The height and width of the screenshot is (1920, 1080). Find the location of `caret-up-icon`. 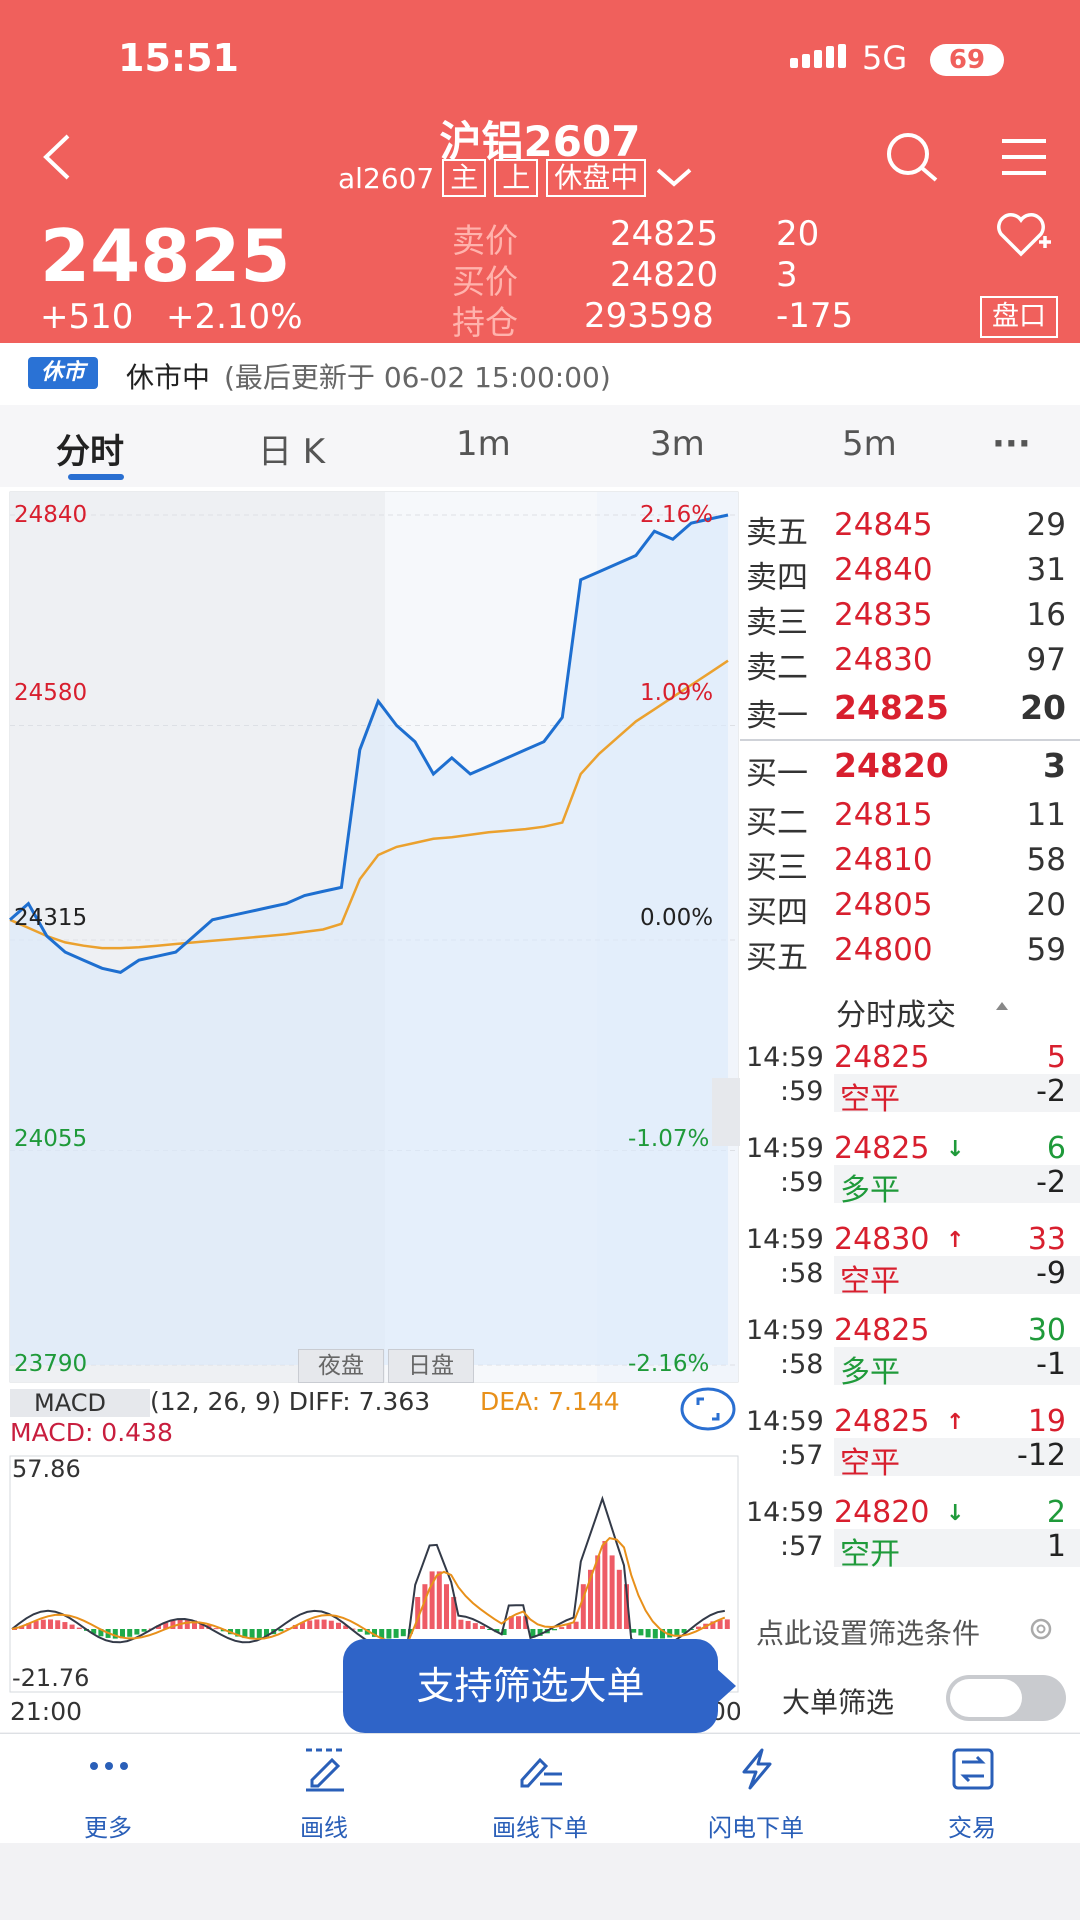

caret-up-icon is located at coordinates (1002, 1006).